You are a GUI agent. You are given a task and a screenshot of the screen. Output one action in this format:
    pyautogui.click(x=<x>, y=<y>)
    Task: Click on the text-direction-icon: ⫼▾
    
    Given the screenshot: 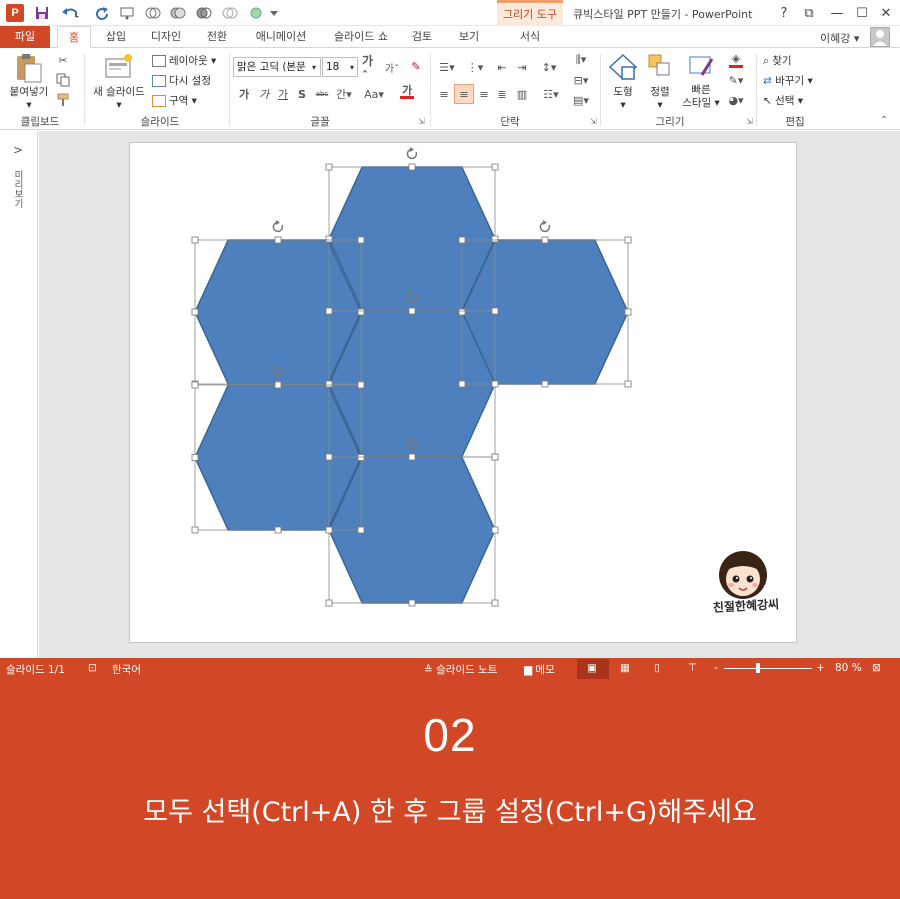 What is the action you would take?
    pyautogui.click(x=581, y=60)
    